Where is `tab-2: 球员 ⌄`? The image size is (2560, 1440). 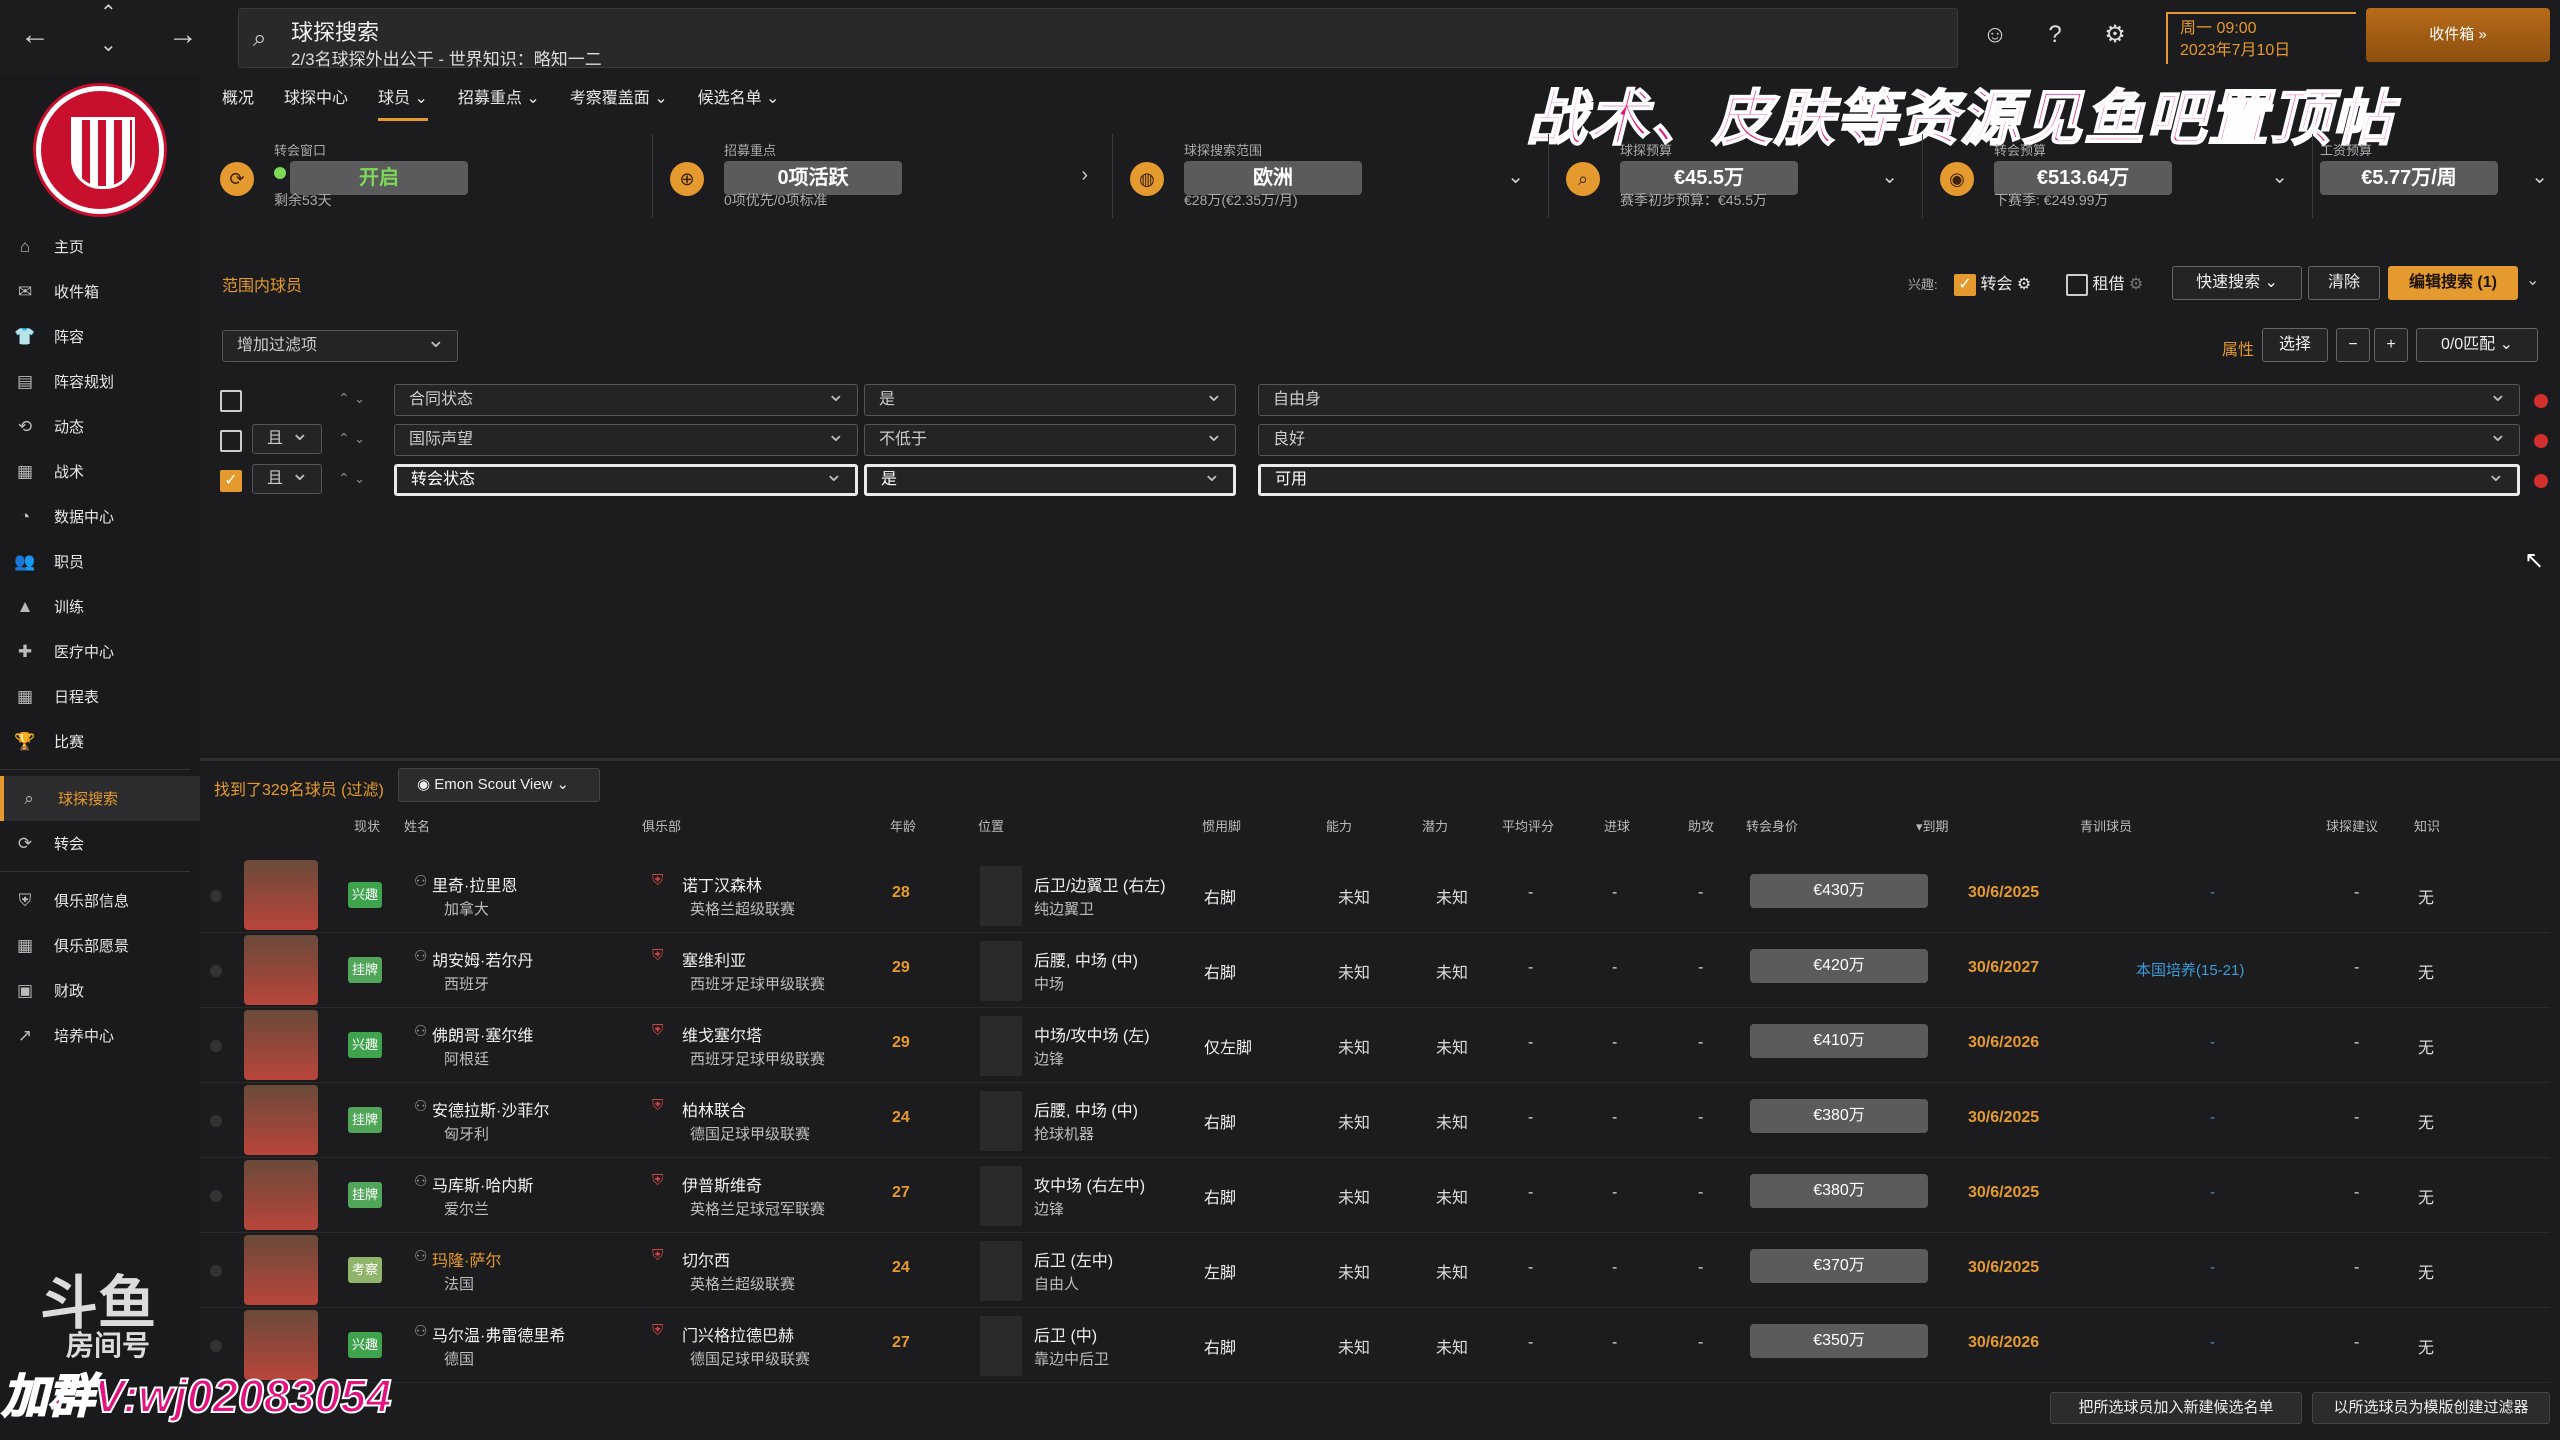
tab-2: 球员 ⌄ is located at coordinates (403, 102).